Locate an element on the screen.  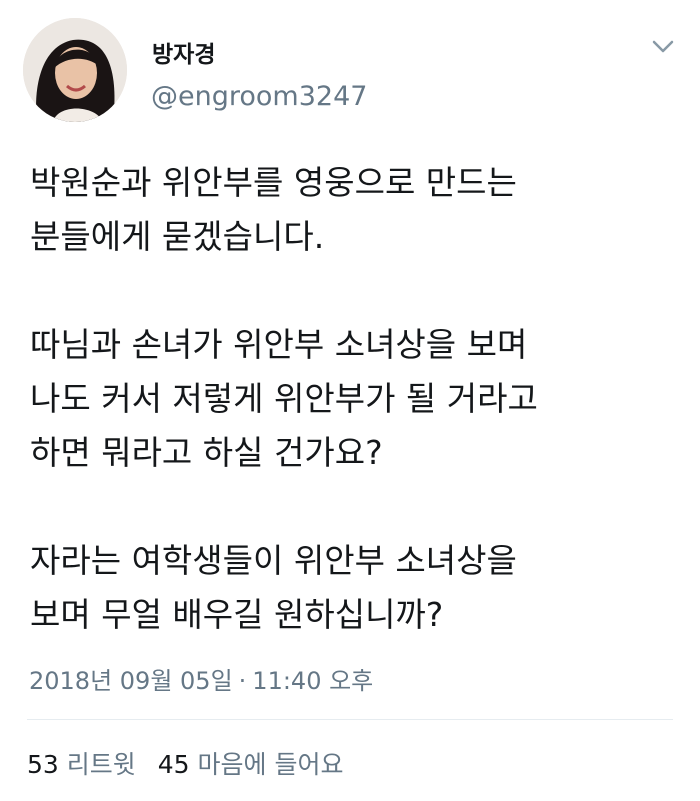
avatar is located at coordinates (75, 70).